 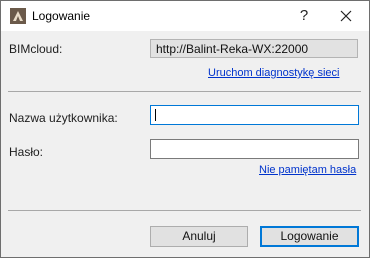 What do you see at coordinates (304, 16) in the screenshot?
I see `help-button: ?` at bounding box center [304, 16].